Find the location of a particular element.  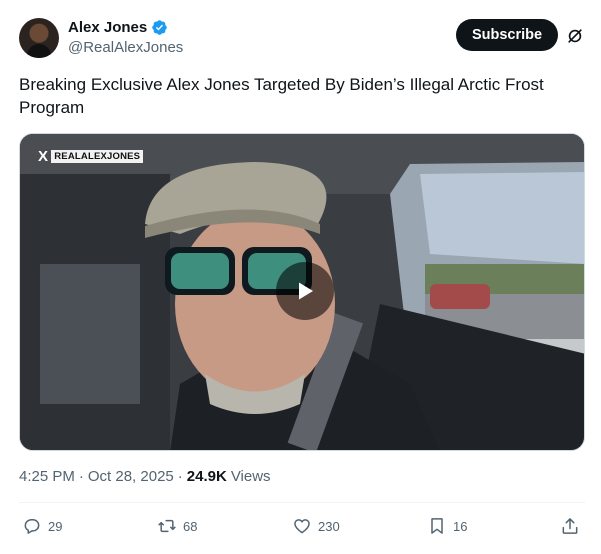

views-label: Views is located at coordinates (250, 476).